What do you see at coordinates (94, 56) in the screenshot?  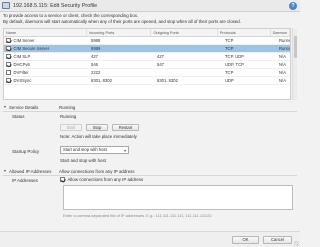 I see `incoming-ports-text: 427` at bounding box center [94, 56].